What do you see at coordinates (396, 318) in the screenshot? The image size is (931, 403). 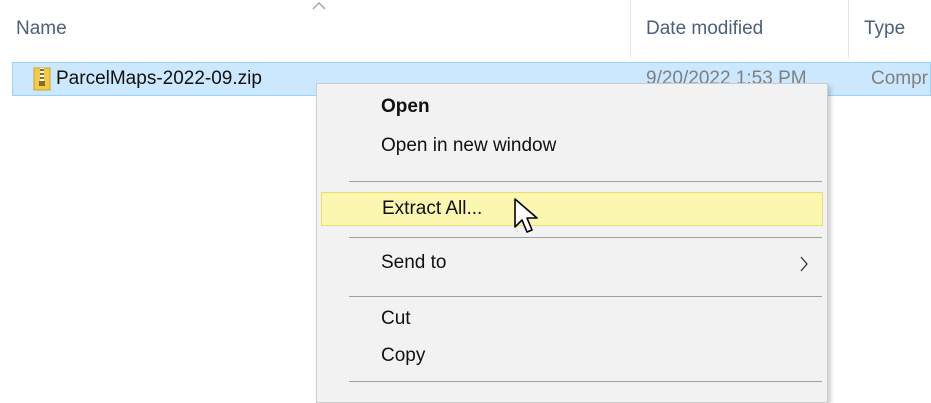 I see `menu-item-label: Cut` at bounding box center [396, 318].